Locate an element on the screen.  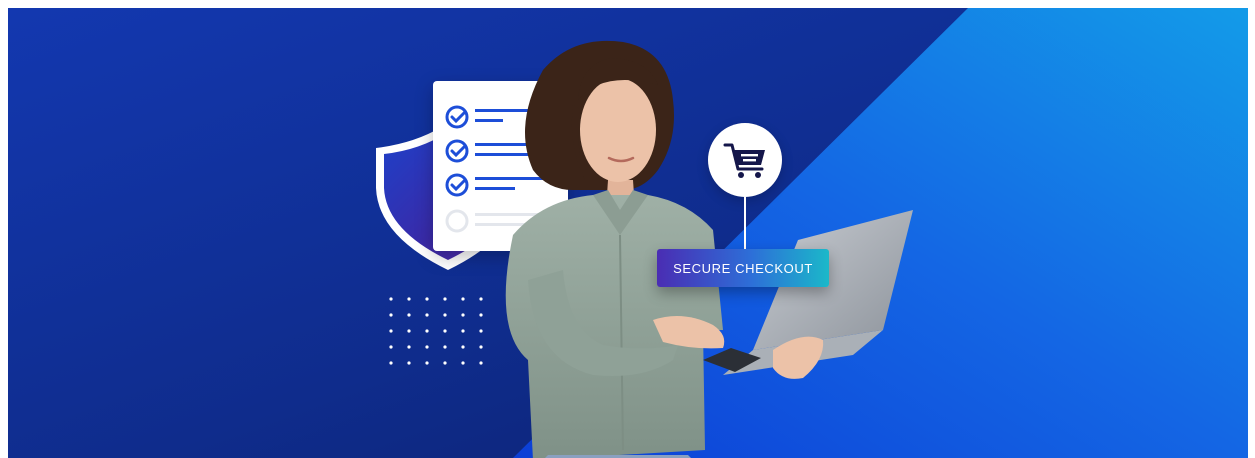
secure-checkout-label: SECURE CHECKOUT is located at coordinates (743, 268).